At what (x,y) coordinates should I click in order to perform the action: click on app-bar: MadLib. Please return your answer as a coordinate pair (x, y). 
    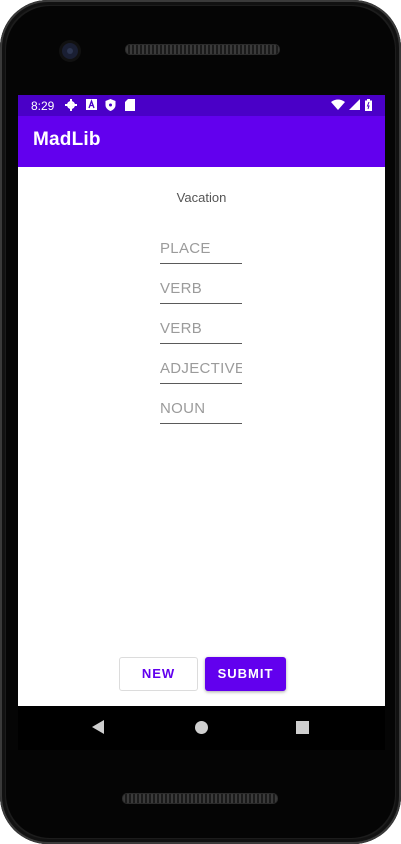
    Looking at the image, I should click on (201, 141).